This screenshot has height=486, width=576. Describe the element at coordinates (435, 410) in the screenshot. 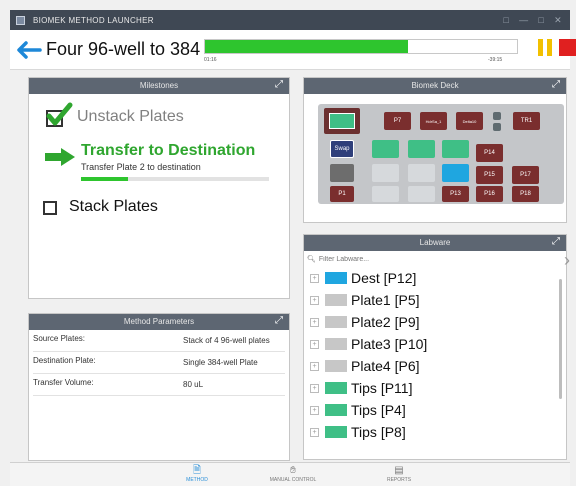

I see `labware-item: + Tips [P4]` at that location.